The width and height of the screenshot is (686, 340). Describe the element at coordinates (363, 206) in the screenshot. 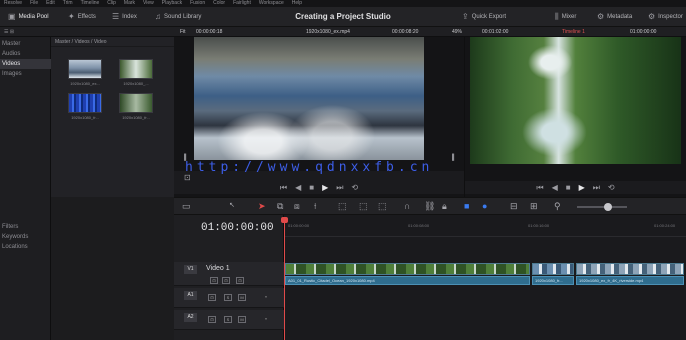

I see `overwrite-clip-icon: ⬚` at that location.